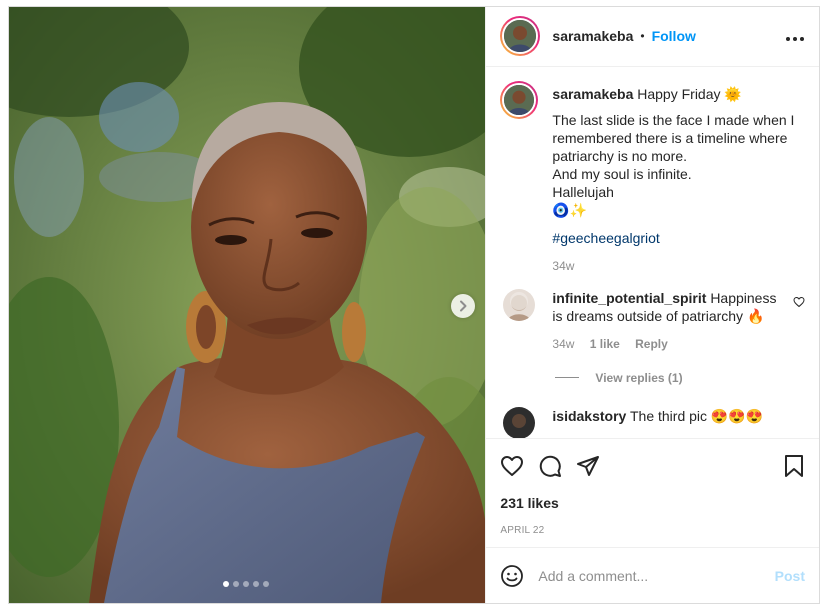 Image resolution: width=827 pixels, height=610 pixels. Describe the element at coordinates (737, 415) in the screenshot. I see `heart-eyes-emoji: 😍😍😍` at that location.